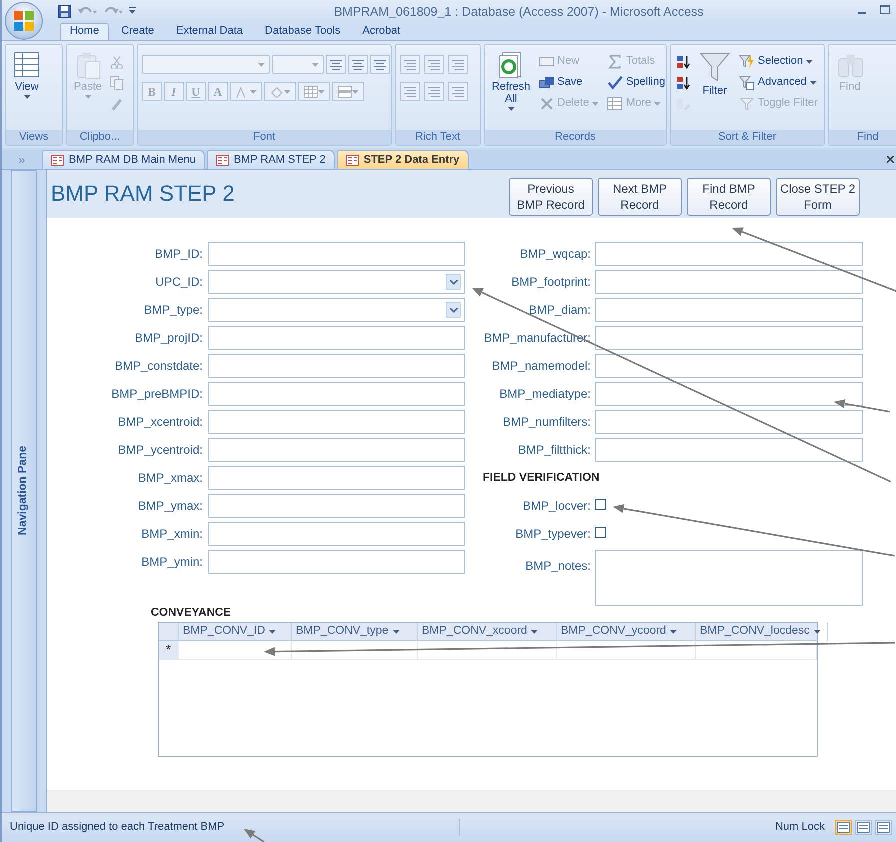 This screenshot has height=842, width=896. I want to click on form-button: Close STEP 2 Form, so click(818, 197).